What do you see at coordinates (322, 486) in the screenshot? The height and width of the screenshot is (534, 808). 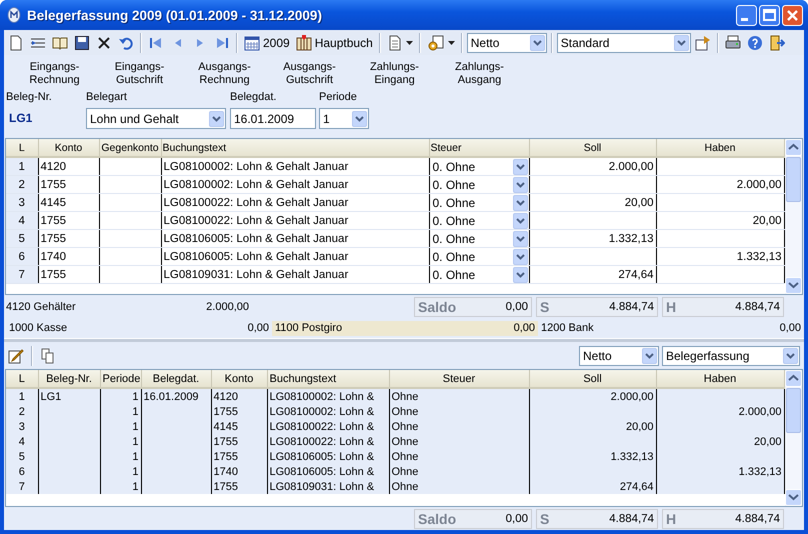 I see `table-cell: LG08109031: Lohn &` at bounding box center [322, 486].